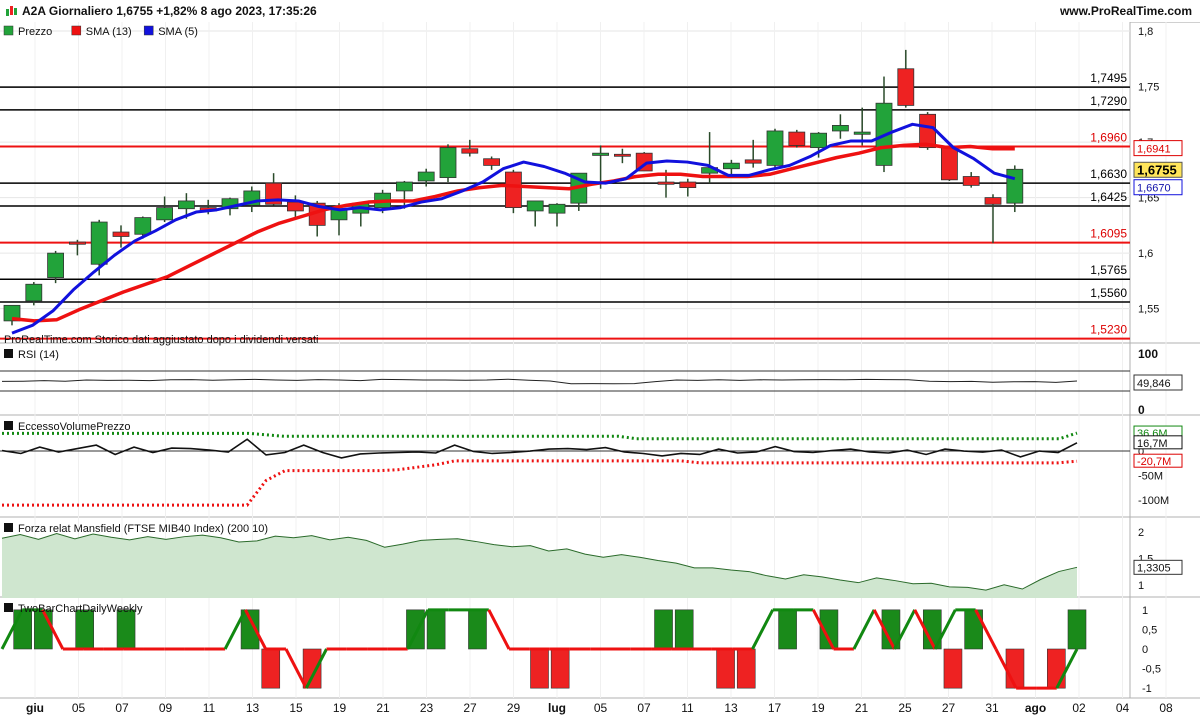  I want to click on volume-badge-label: -20,7M, so click(1154, 462).